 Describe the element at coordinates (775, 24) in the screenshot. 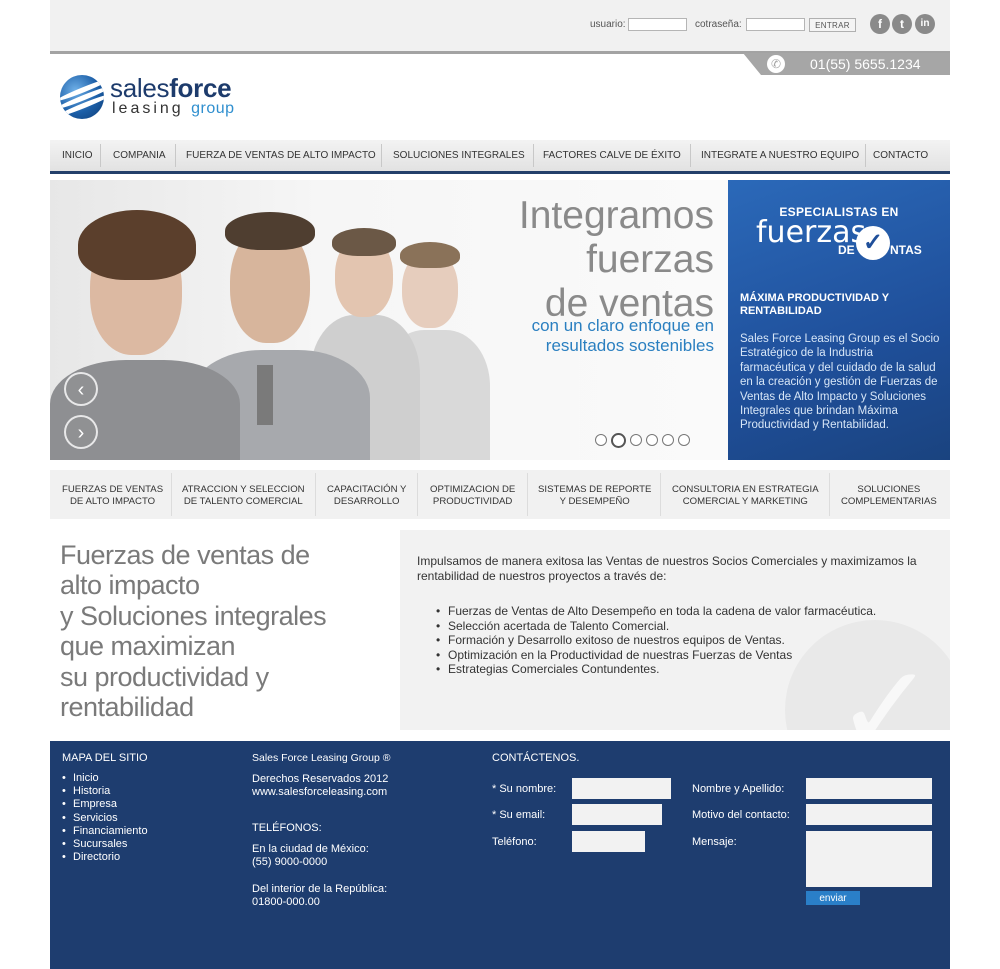

I see `password-input` at that location.